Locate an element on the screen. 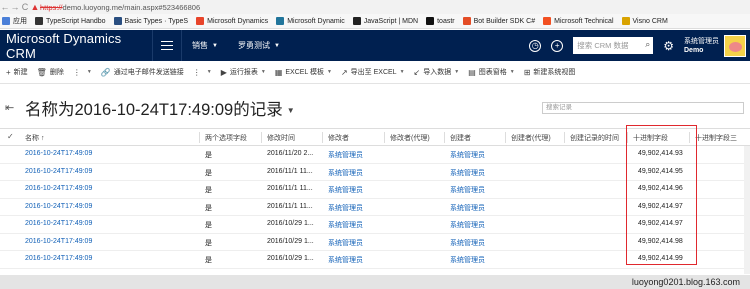 This screenshot has width=750, height=289. nav-entity: 罗勇测试 ▼ is located at coordinates (259, 45).